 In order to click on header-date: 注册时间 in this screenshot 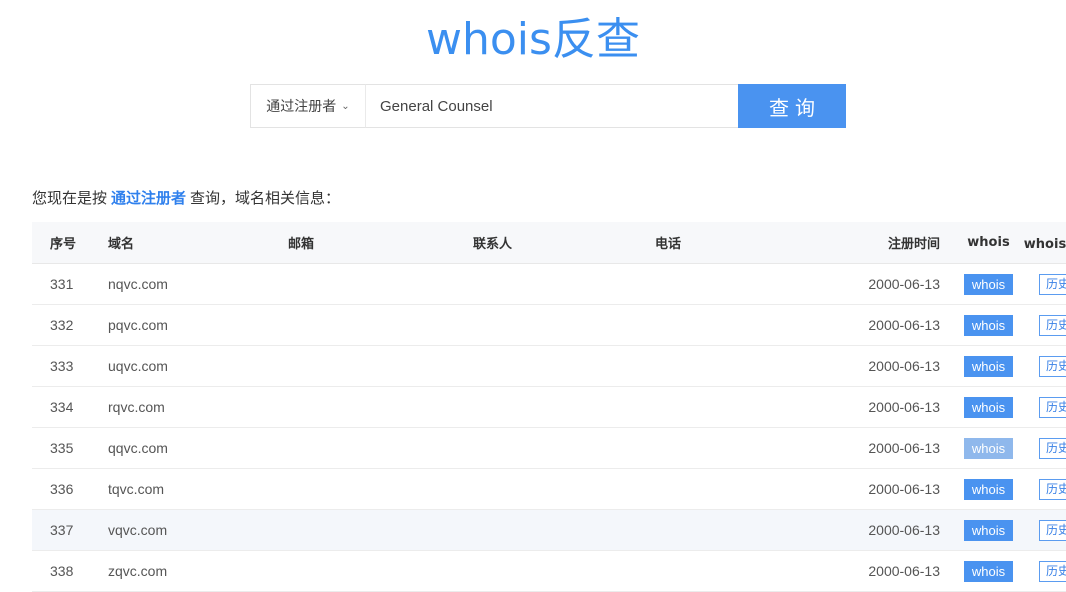, I will do `click(897, 243)`.